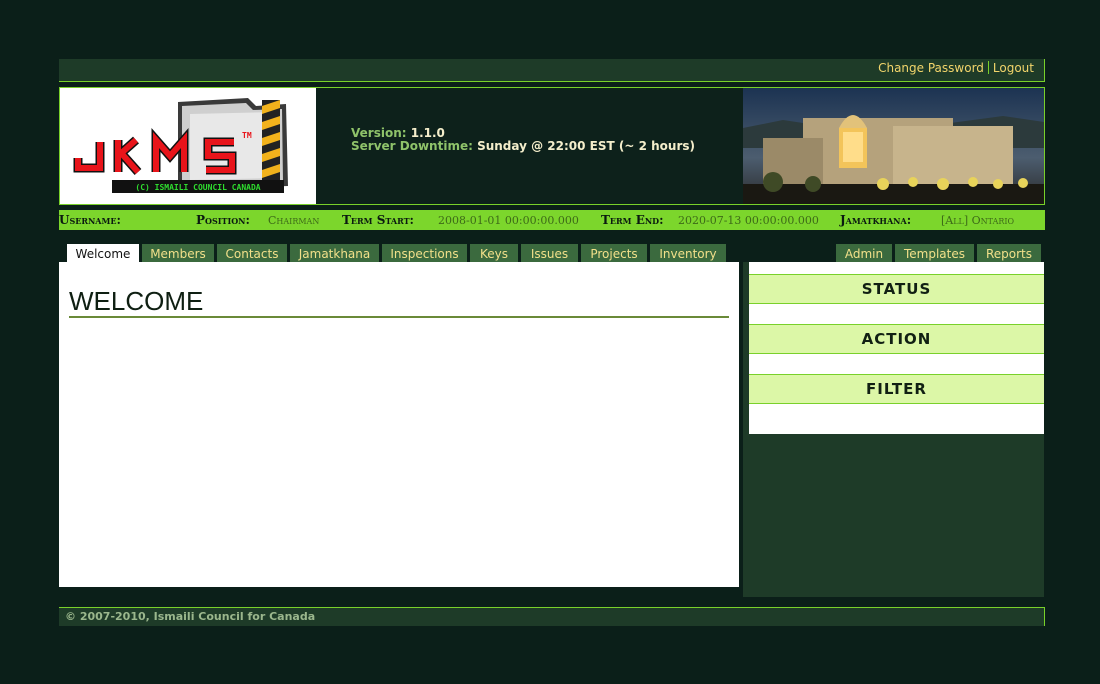  Describe the element at coordinates (876, 220) in the screenshot. I see `jamatkhana-label: Jamatkhana:` at that location.